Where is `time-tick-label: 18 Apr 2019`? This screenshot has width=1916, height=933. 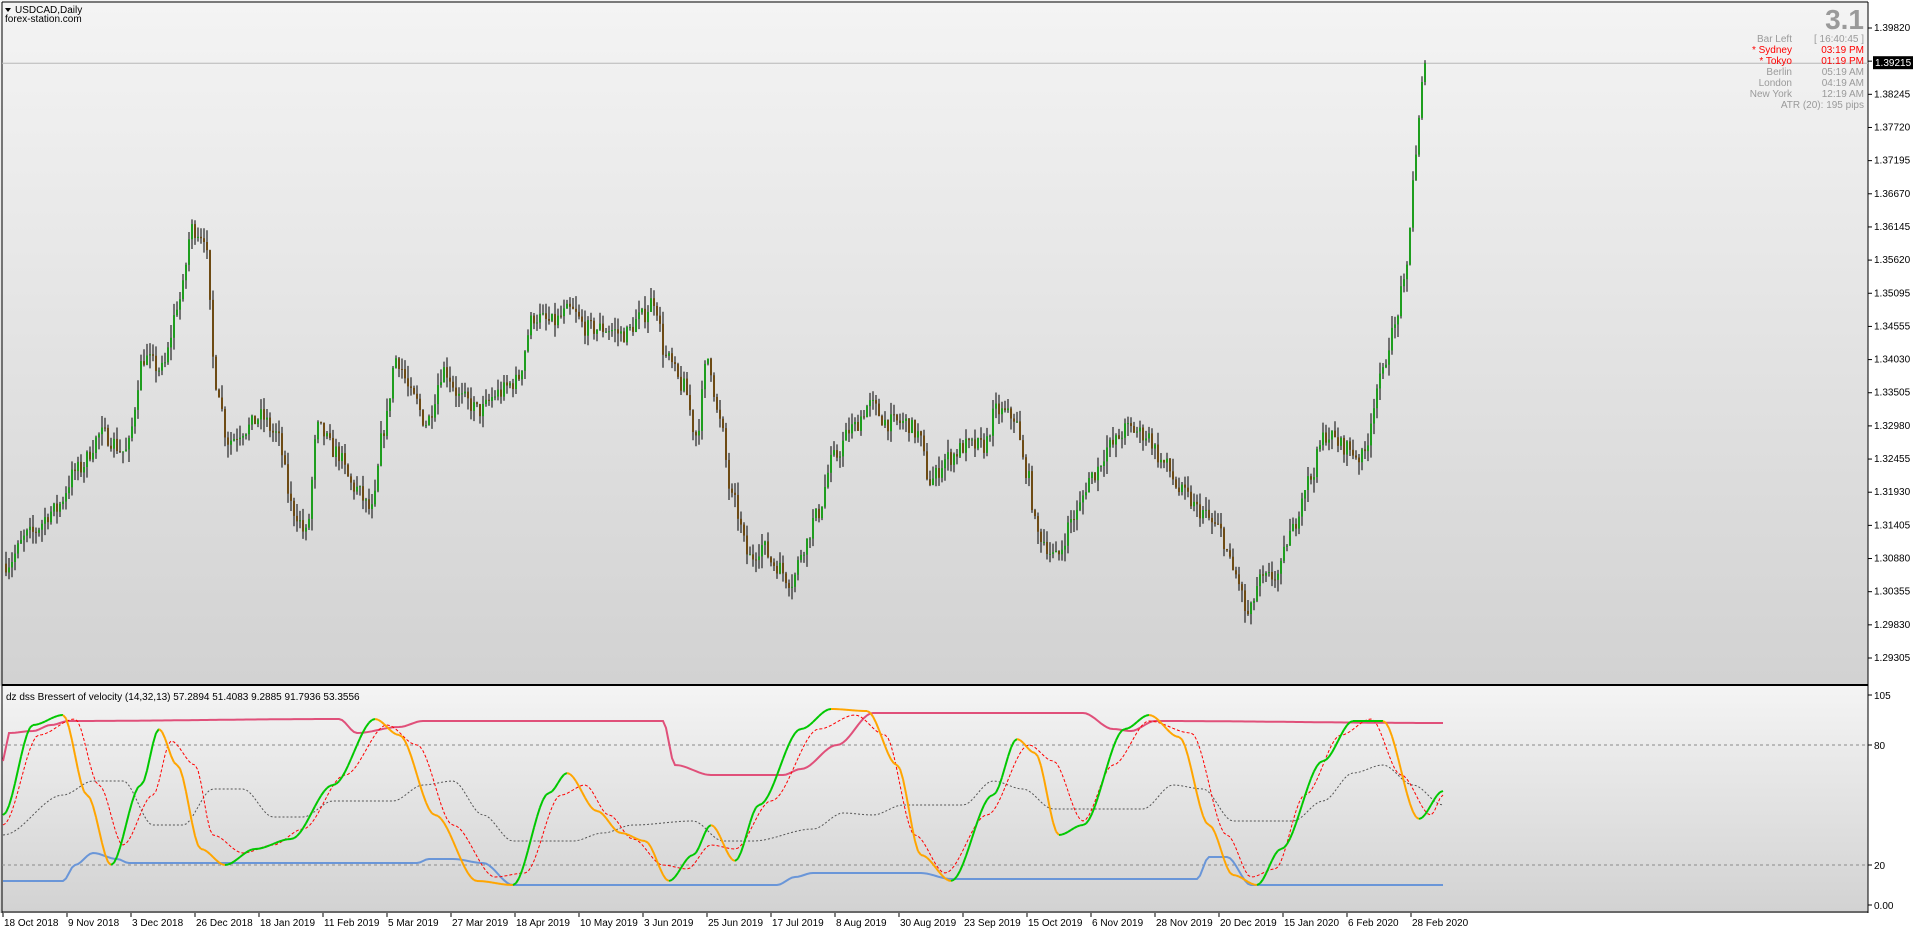 time-tick-label: 18 Apr 2019 is located at coordinates (543, 923).